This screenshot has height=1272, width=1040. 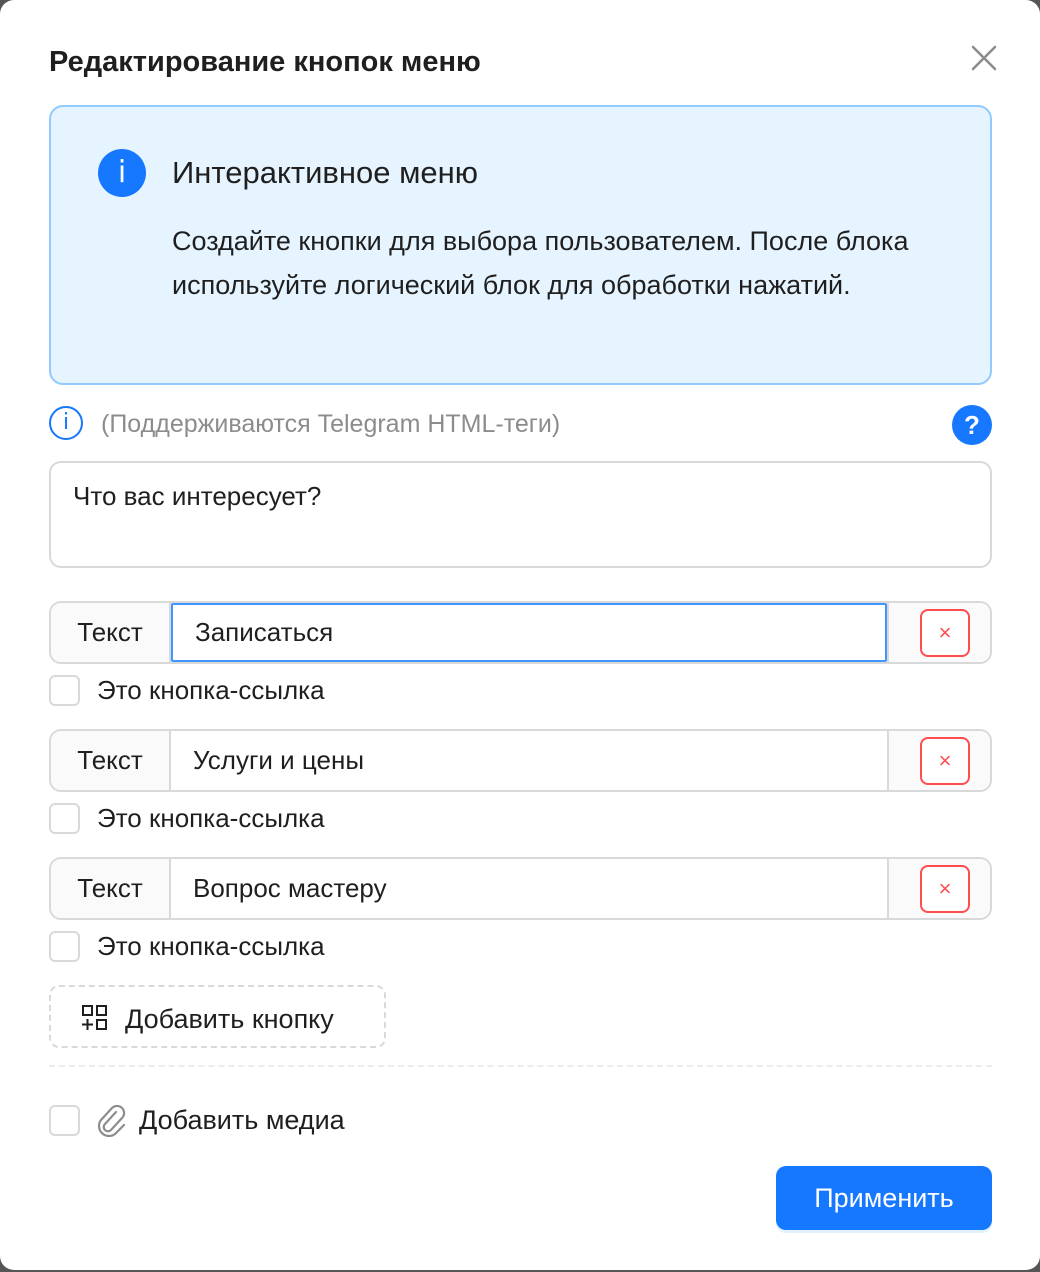 I want to click on add-media-label: Добавить медиа, so click(x=242, y=1120).